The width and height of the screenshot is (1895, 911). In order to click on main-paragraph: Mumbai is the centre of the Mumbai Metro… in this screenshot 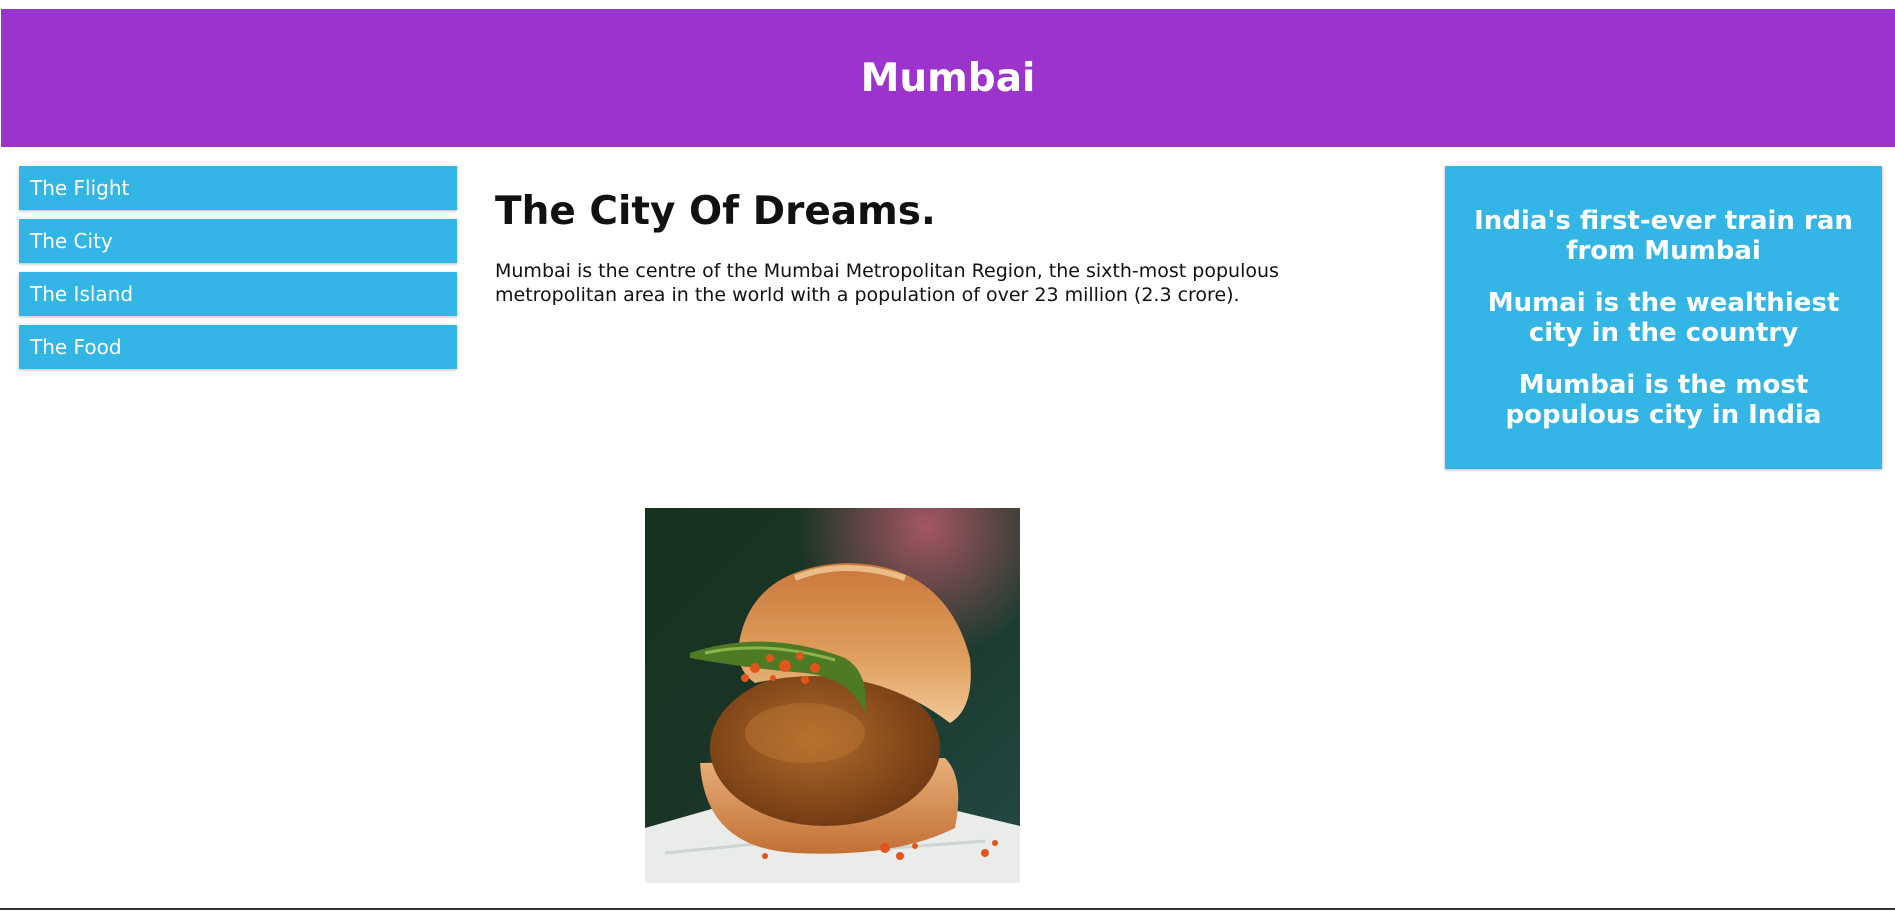, I will do `click(887, 283)`.